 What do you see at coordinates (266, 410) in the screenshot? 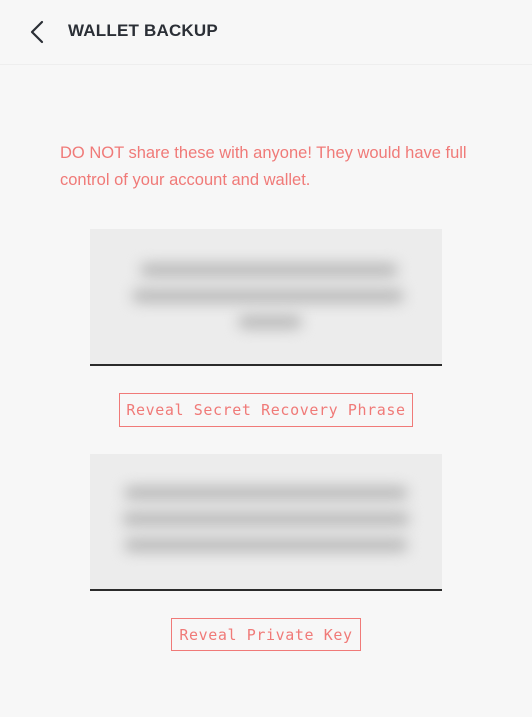
I see `reveal-secret-recovery-phrase-button: Reveal Secret Recovery Phrase` at bounding box center [266, 410].